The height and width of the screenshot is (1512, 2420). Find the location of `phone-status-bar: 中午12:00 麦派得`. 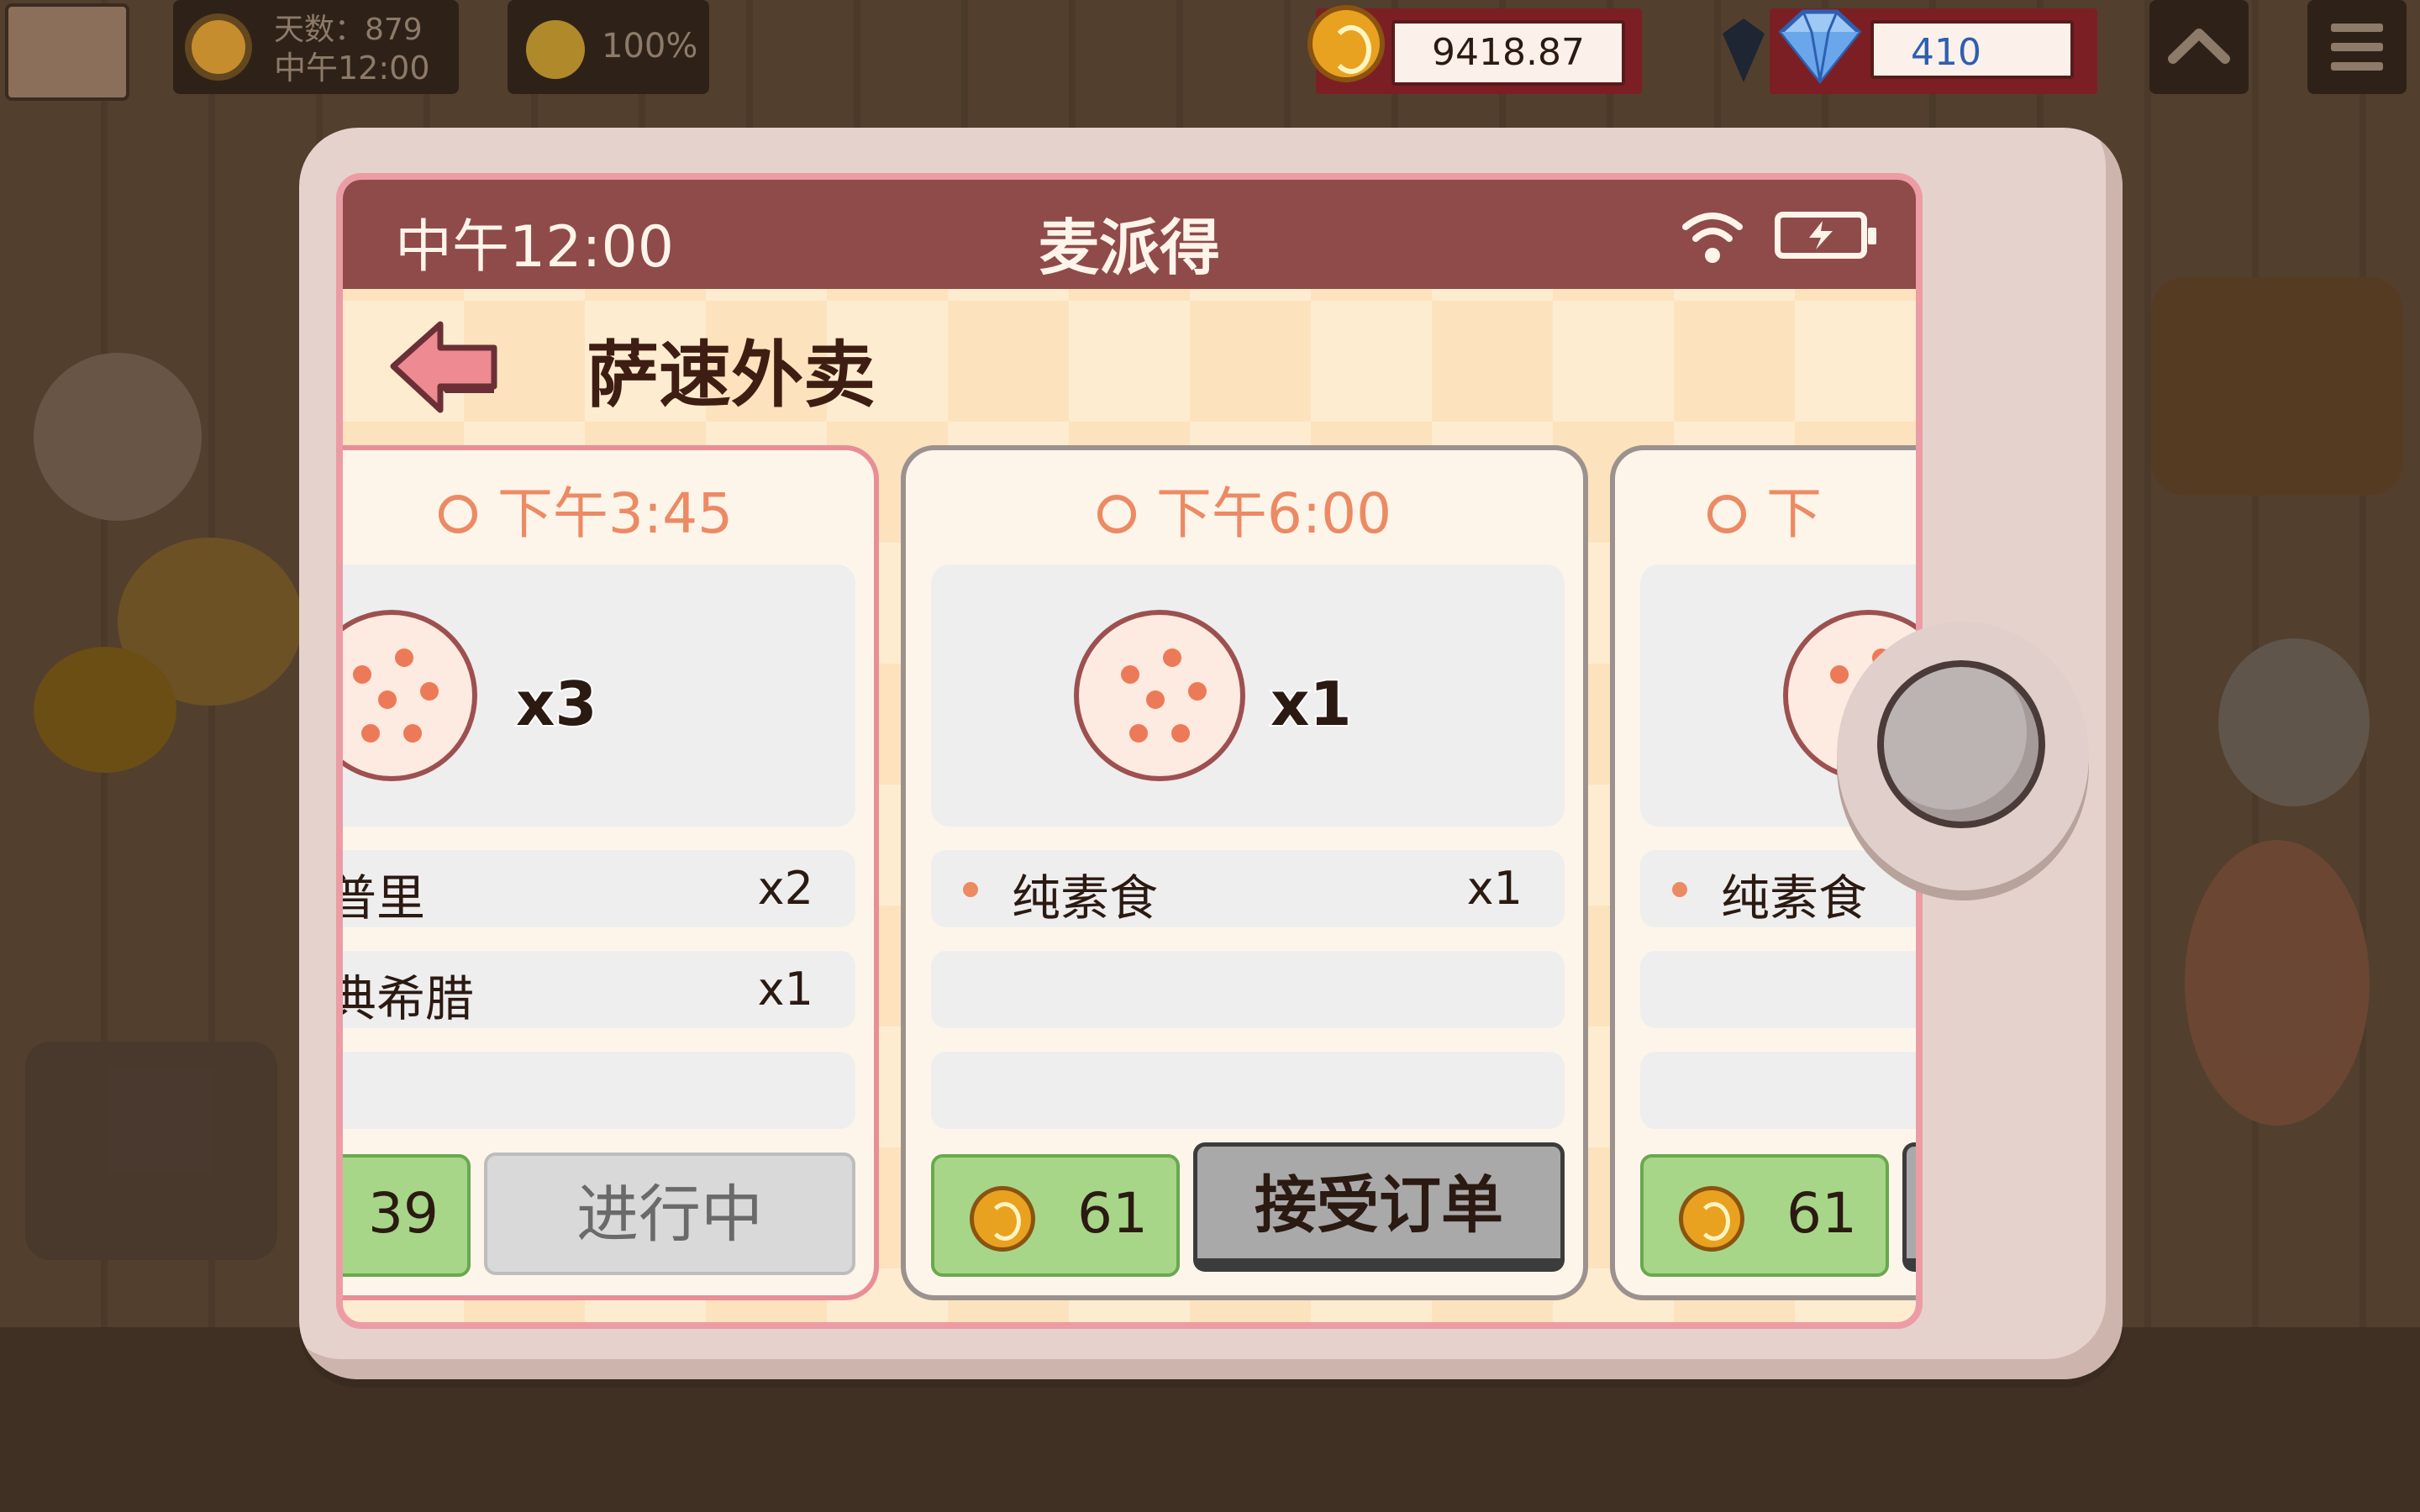

phone-status-bar: 中午12:00 麦派得 is located at coordinates (1130, 234).